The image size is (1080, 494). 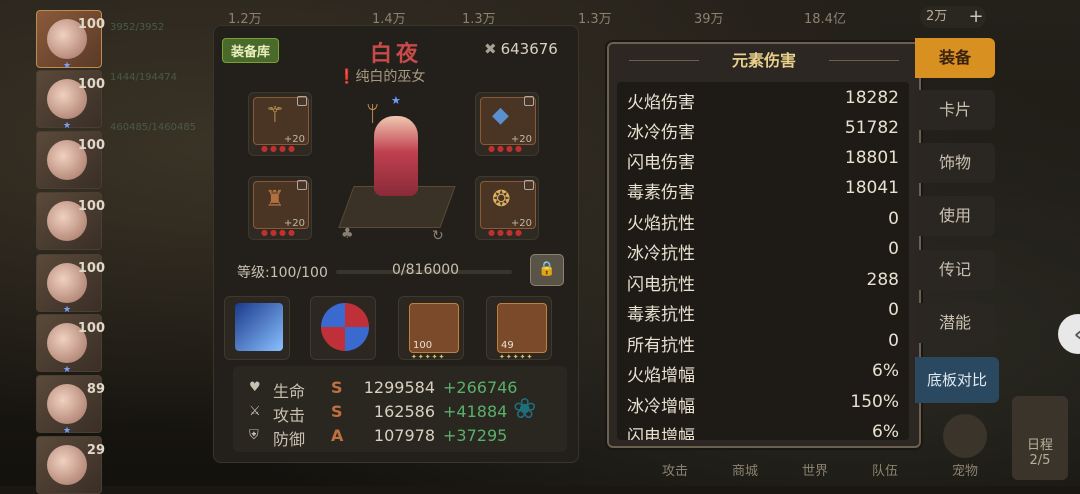 I want to click on robe-icon: ♜, so click(x=275, y=199).